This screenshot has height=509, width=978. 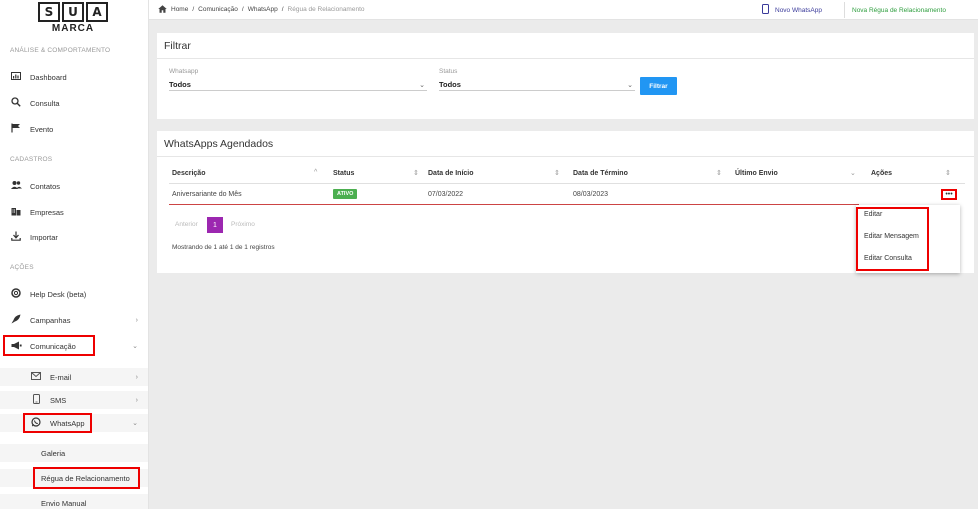 What do you see at coordinates (47, 212) in the screenshot?
I see `sidebar-item-label: Empresas` at bounding box center [47, 212].